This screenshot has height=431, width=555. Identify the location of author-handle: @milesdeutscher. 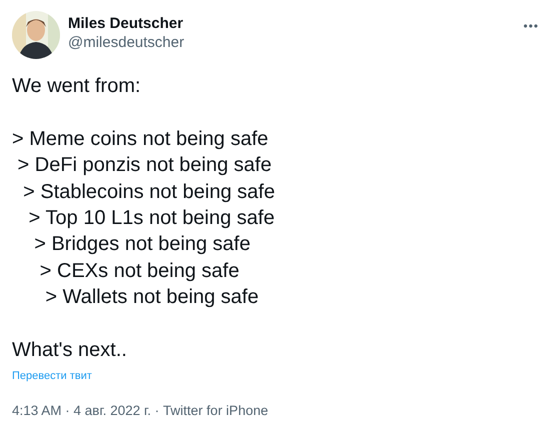
(294, 43).